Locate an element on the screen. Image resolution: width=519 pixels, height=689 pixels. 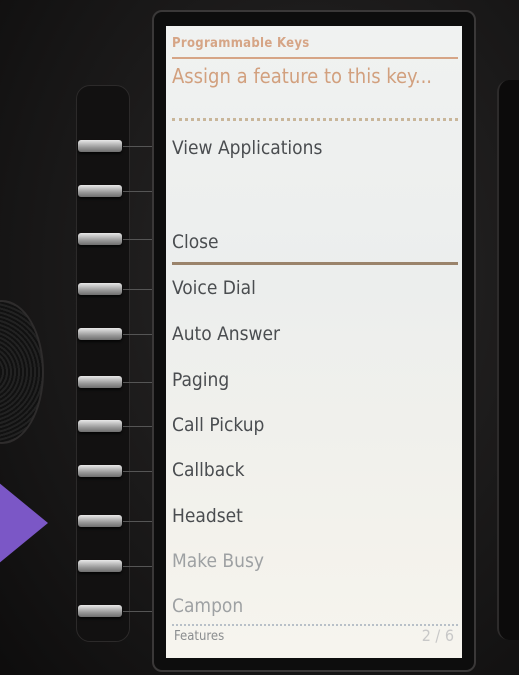
feature-item: Make Busy is located at coordinates (218, 561).